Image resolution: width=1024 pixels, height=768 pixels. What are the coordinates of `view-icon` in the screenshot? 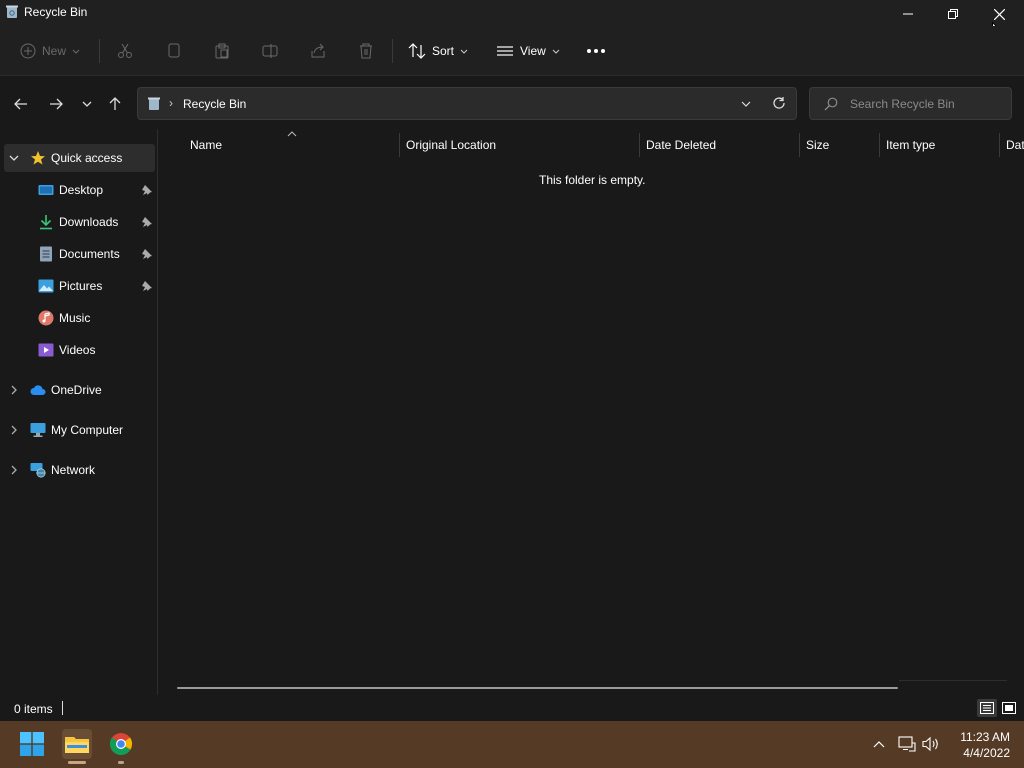 It's located at (505, 51).